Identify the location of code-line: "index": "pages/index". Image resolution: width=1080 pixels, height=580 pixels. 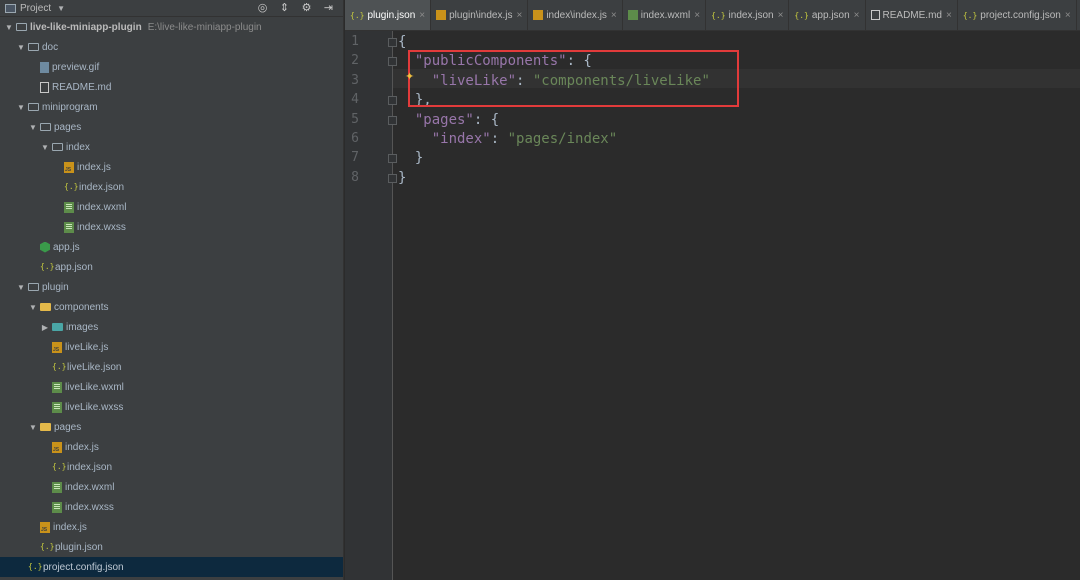
(507, 139).